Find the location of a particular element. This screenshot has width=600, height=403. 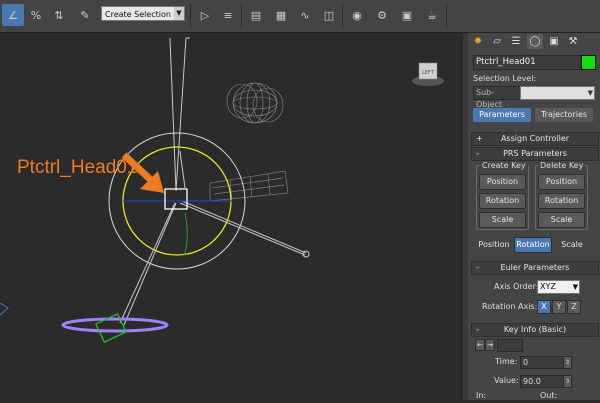

rollout-title: Euler Parameters is located at coordinates (535, 267).